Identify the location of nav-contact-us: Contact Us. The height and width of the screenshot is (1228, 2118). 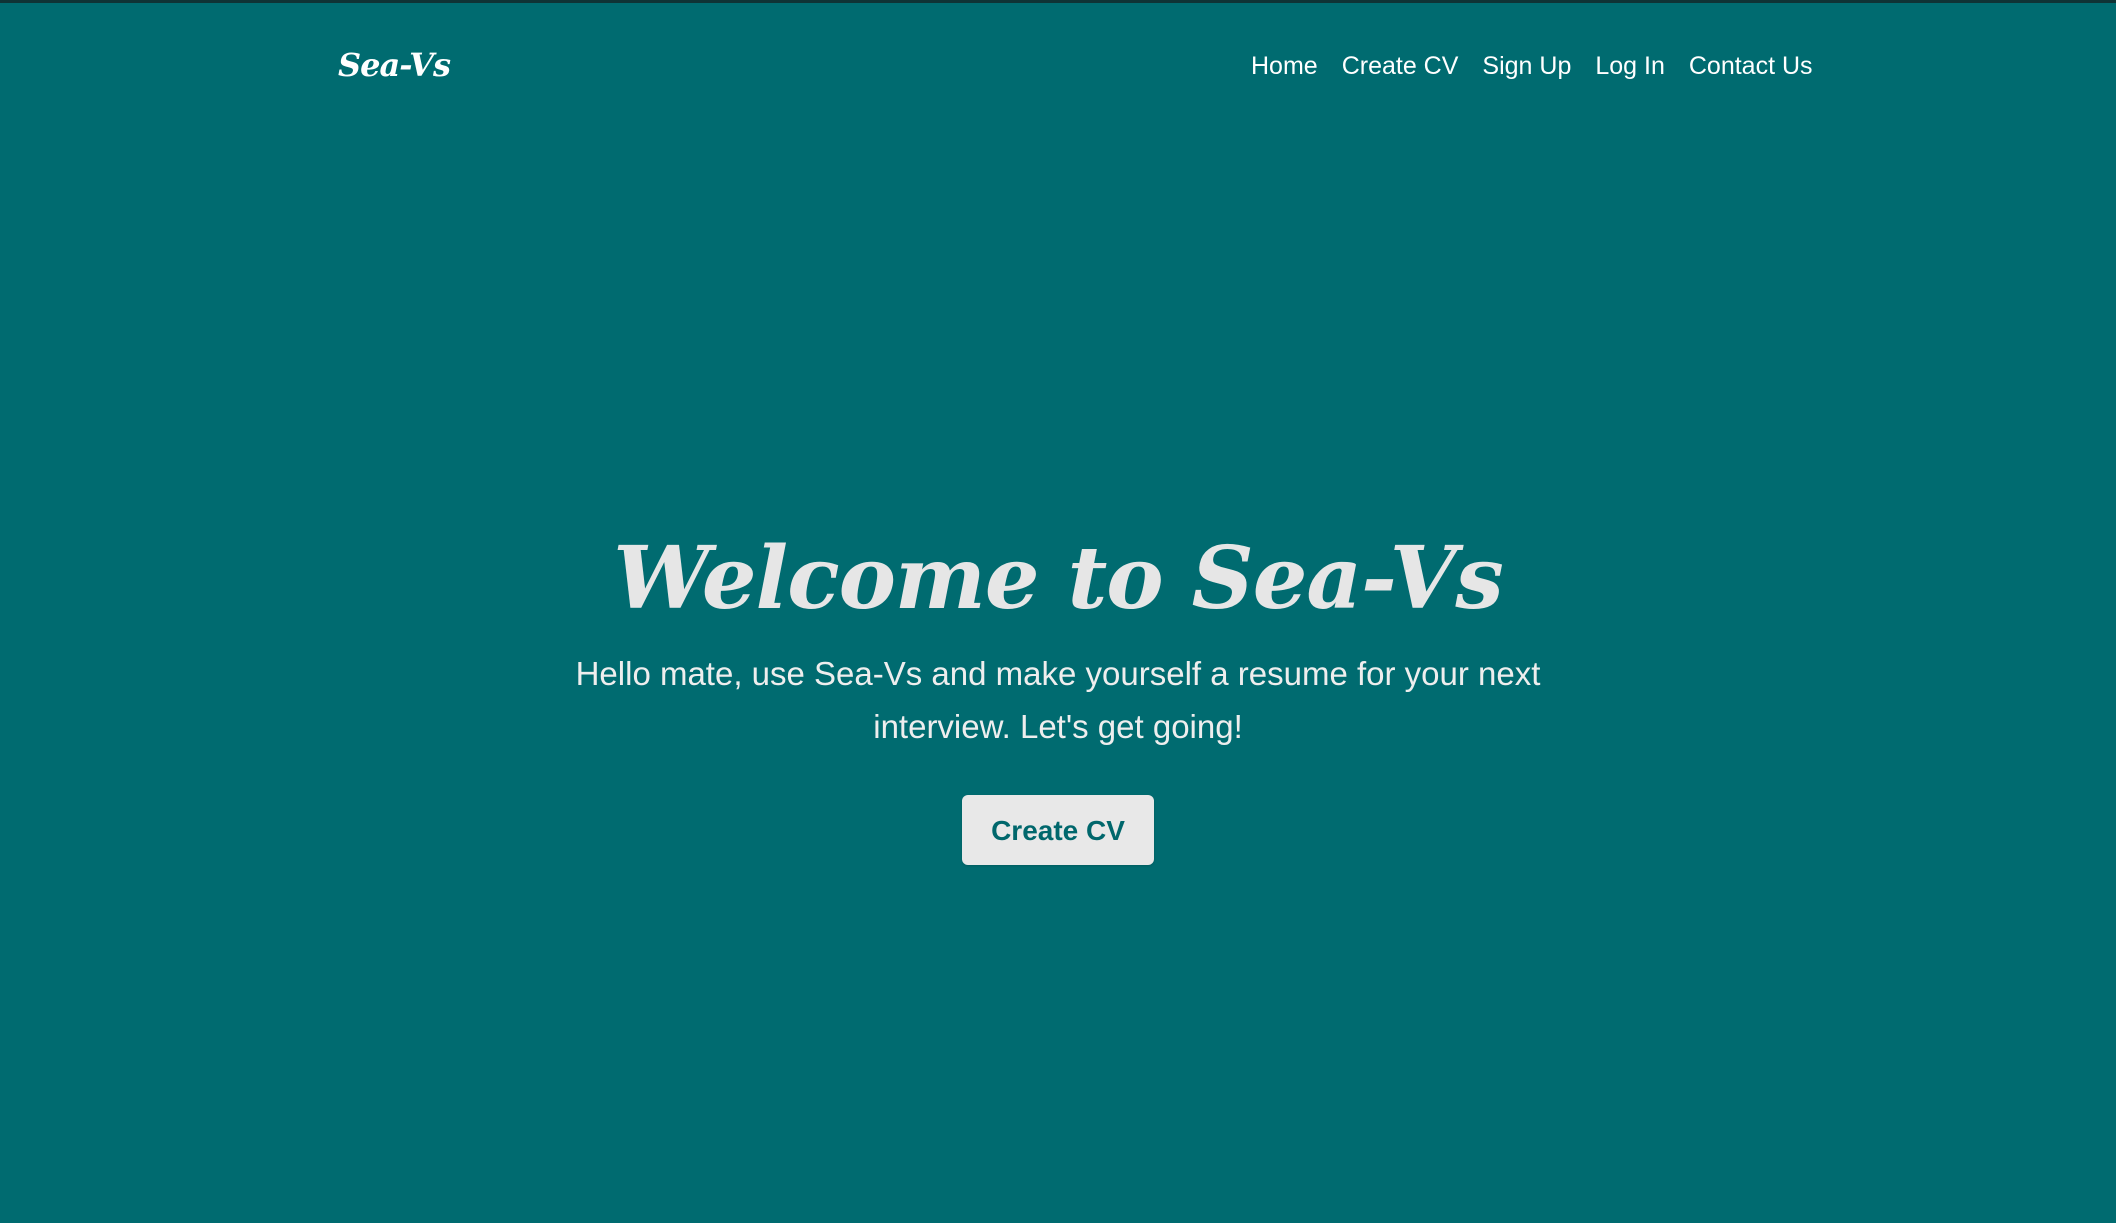
(1751, 66).